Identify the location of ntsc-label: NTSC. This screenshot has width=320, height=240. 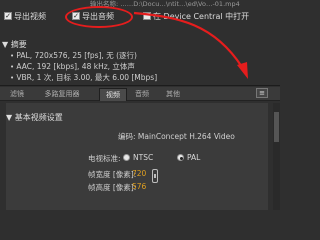
(143, 157).